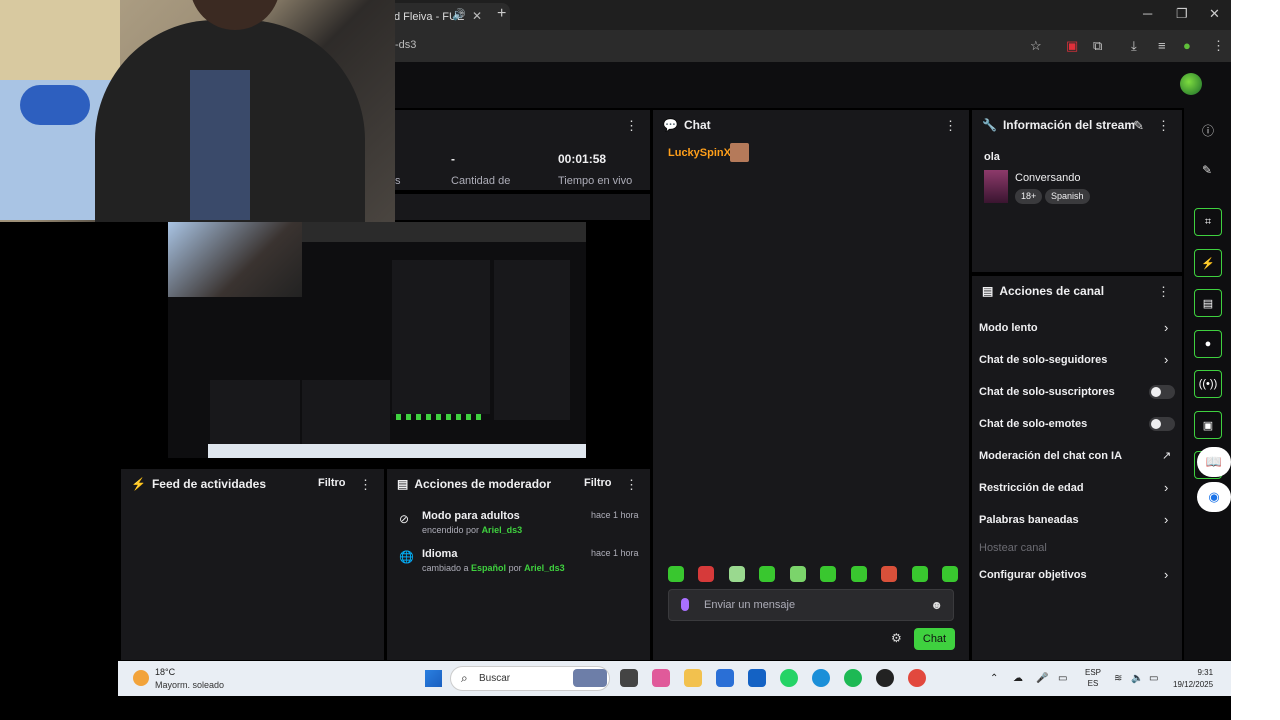 Image resolution: width=1280 pixels, height=720 pixels. Describe the element at coordinates (590, 678) in the screenshot. I see `widget-banner-icon` at that location.